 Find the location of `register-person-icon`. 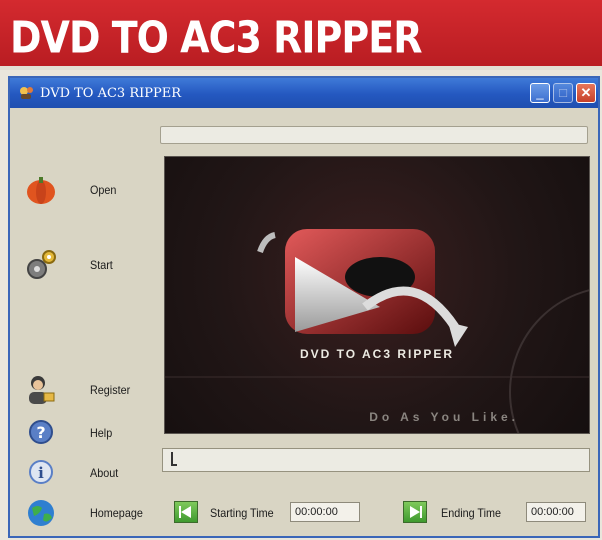

register-person-icon is located at coordinates (42, 390).